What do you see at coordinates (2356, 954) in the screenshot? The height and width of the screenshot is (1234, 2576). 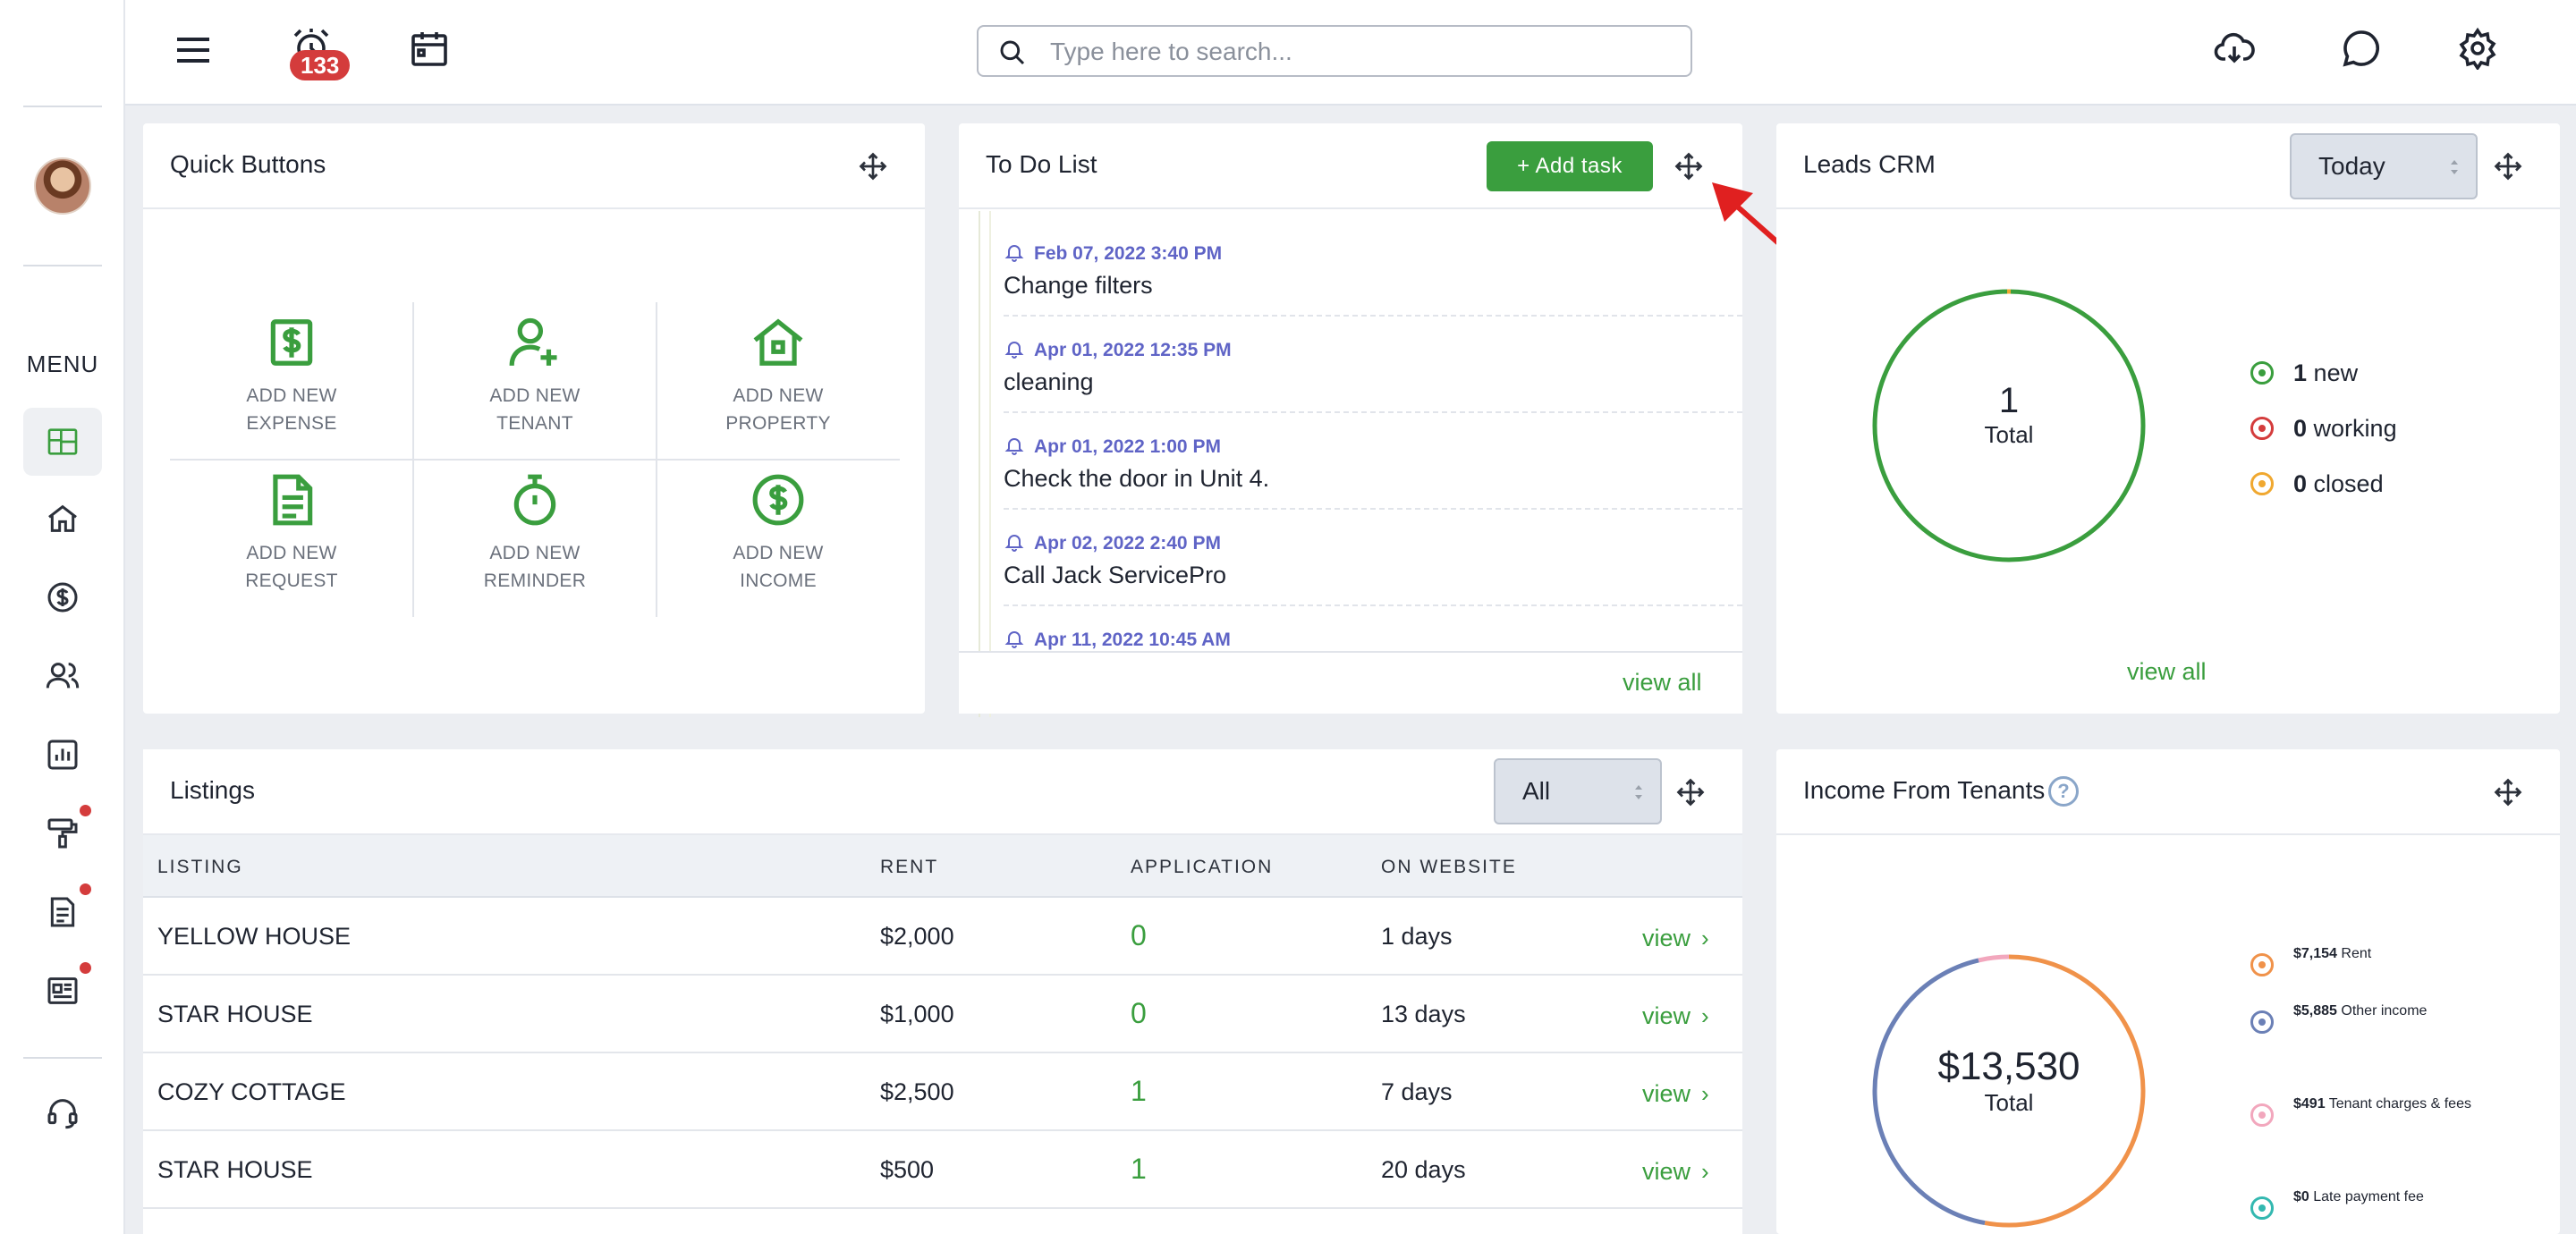 I see `legend-label: Rent` at bounding box center [2356, 954].